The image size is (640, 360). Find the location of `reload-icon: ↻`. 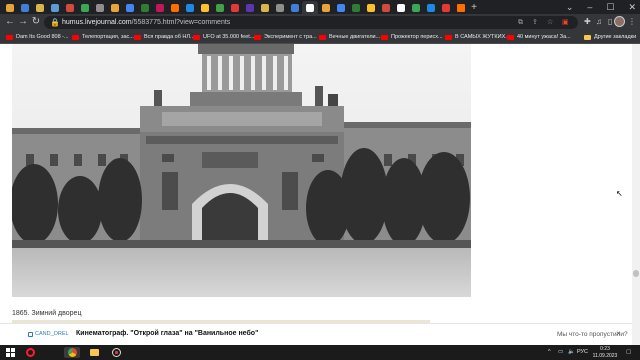

reload-icon: ↻ is located at coordinates (36, 22).